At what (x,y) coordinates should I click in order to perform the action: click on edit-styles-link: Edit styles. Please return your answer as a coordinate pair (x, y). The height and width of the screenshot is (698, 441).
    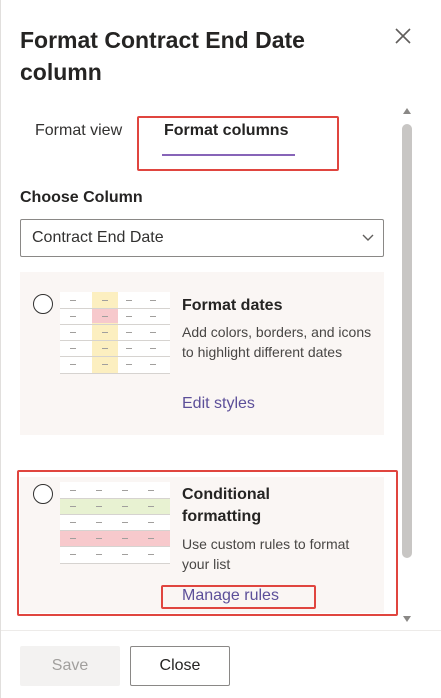
    Looking at the image, I should click on (218, 404).